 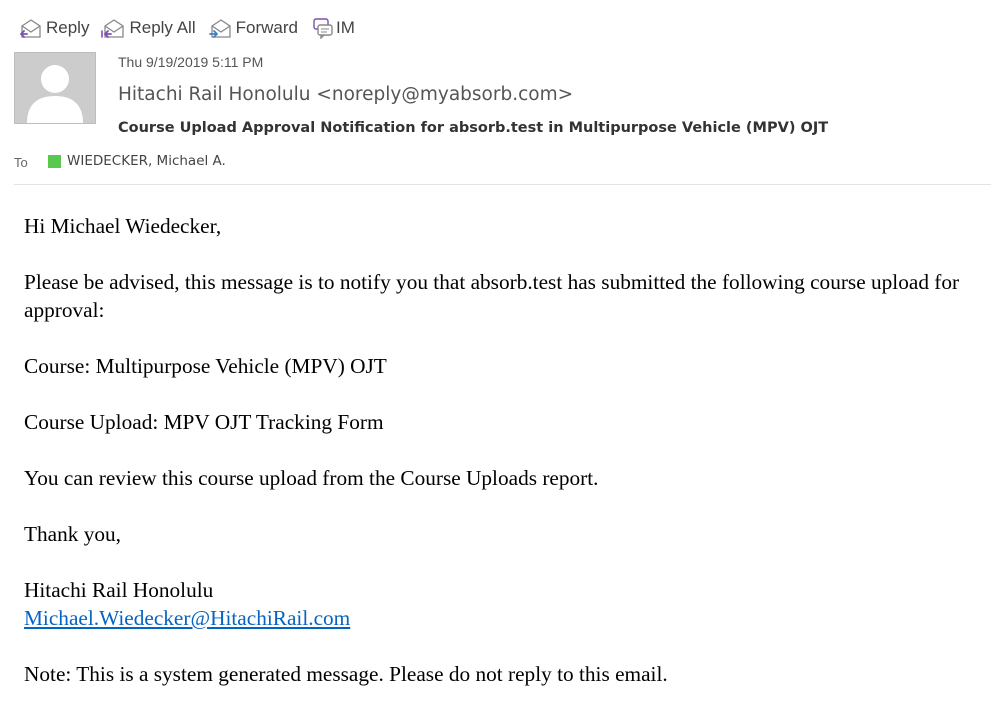 What do you see at coordinates (191, 62) in the screenshot?
I see `message-date: Thu 9/19/2019 5:11 PM` at bounding box center [191, 62].